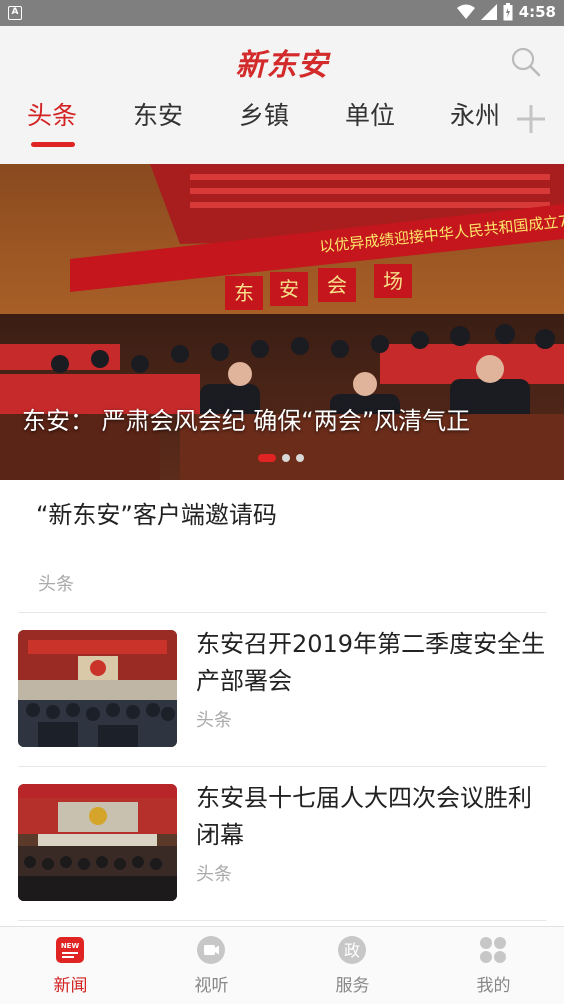  Describe the element at coordinates (493, 986) in the screenshot. I see `nav-label: 我的` at that location.